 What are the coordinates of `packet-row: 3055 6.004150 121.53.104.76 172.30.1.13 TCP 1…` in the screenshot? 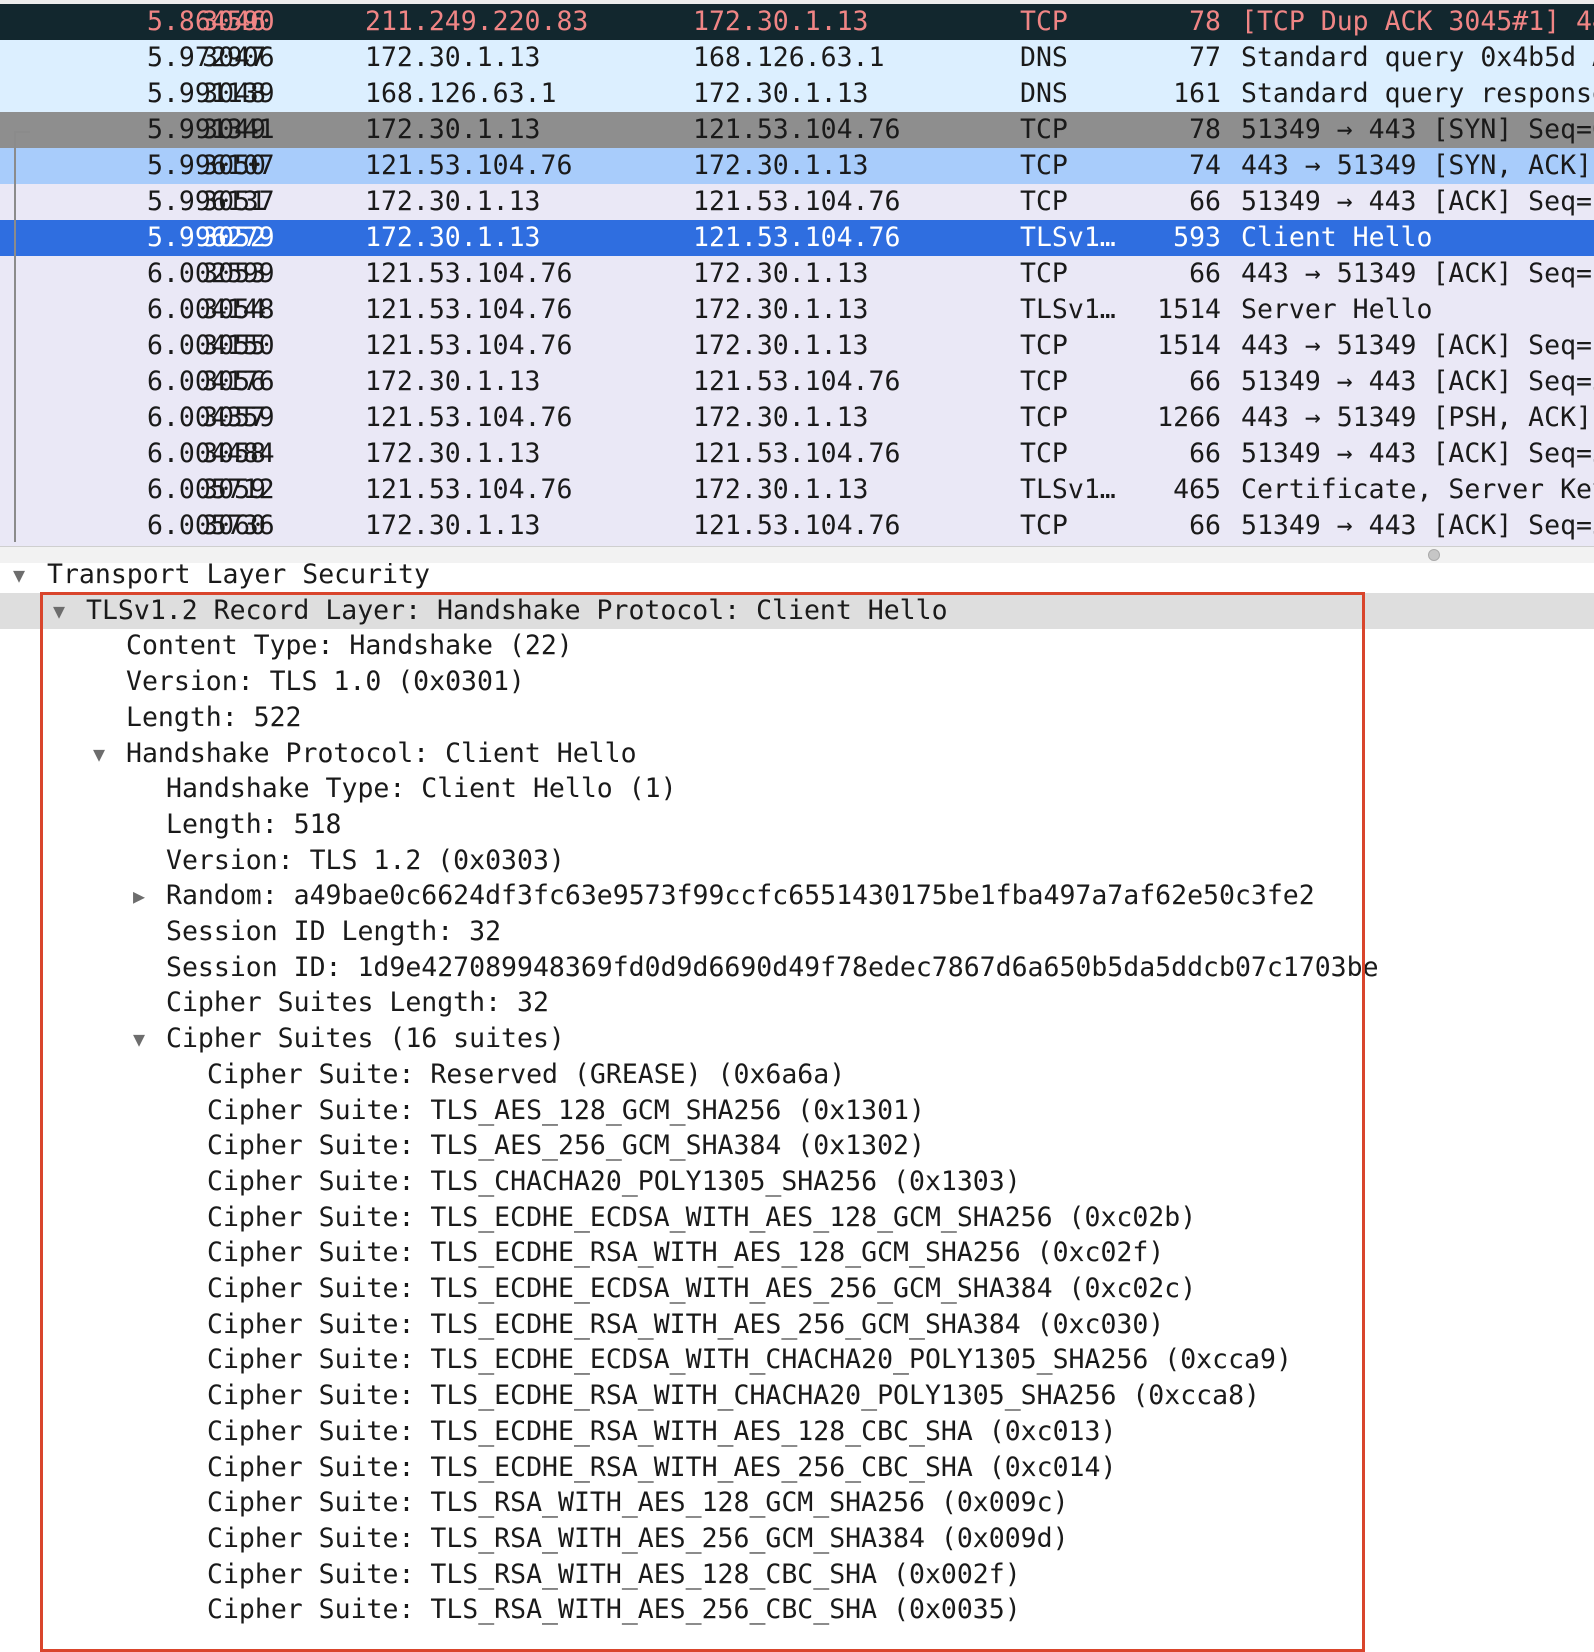 It's located at (797, 346).